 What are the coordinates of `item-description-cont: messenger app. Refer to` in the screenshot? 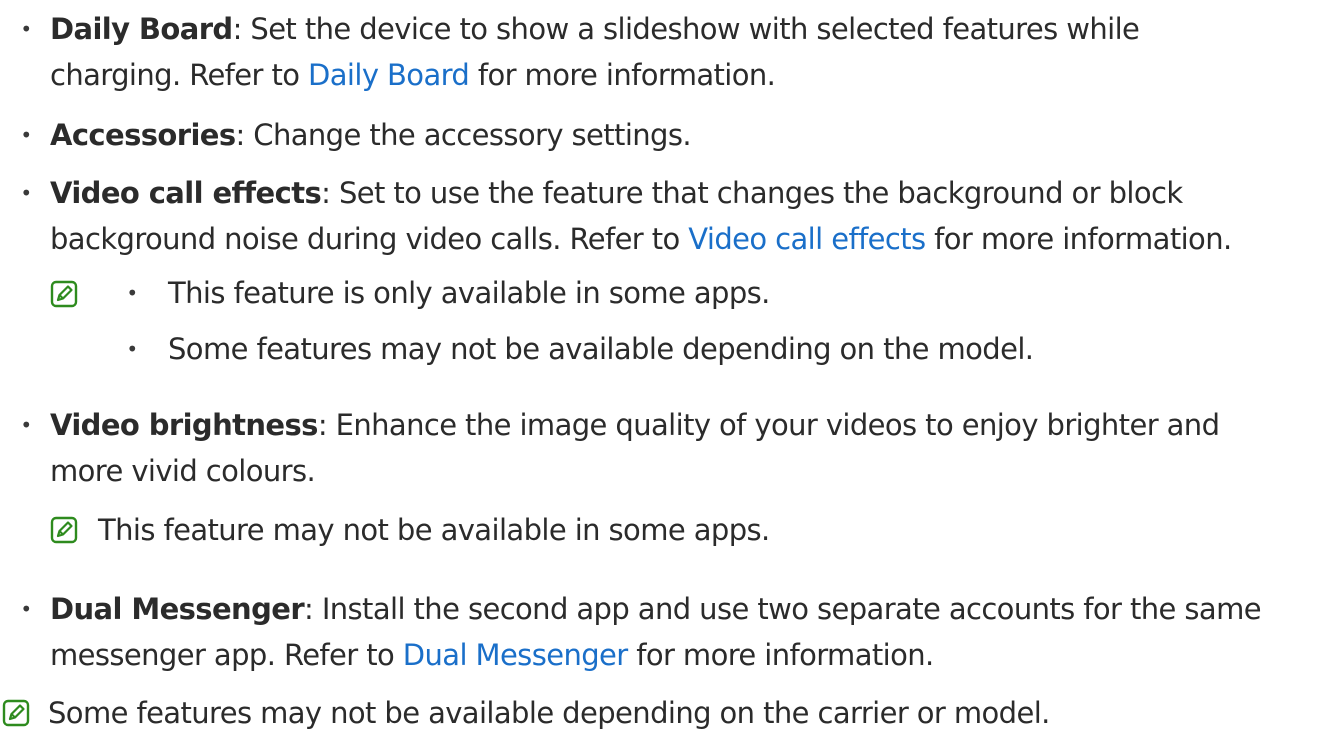 It's located at (226, 655).